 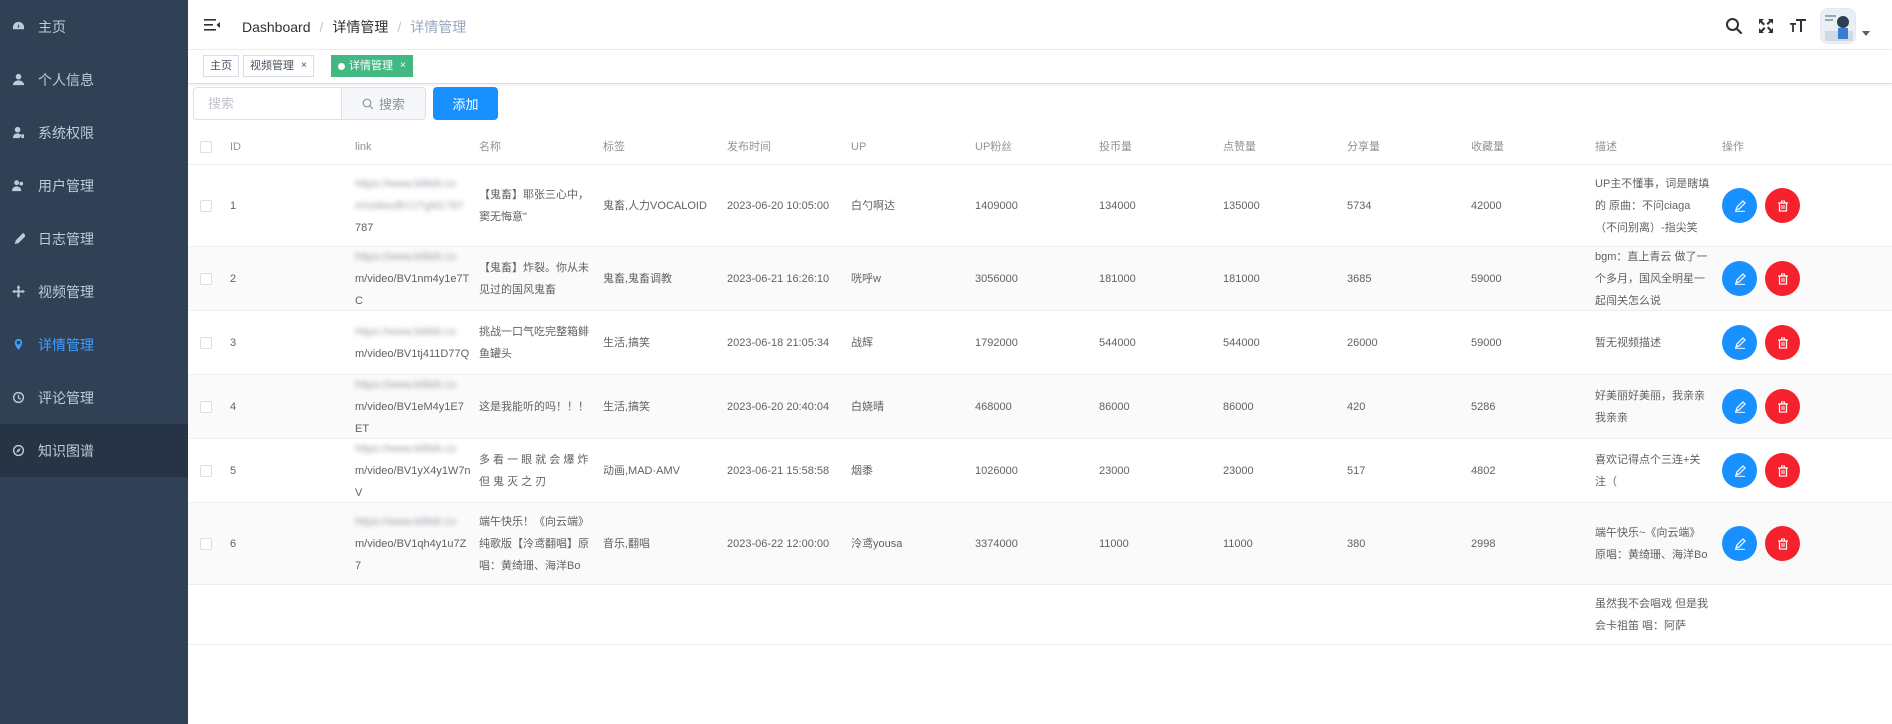 What do you see at coordinates (534, 543) in the screenshot?
I see `cell-name: 端午快乐！《向云端》纯歌版【泠鸢翻唱】原唱：黄绮珊、海洋Bo` at bounding box center [534, 543].